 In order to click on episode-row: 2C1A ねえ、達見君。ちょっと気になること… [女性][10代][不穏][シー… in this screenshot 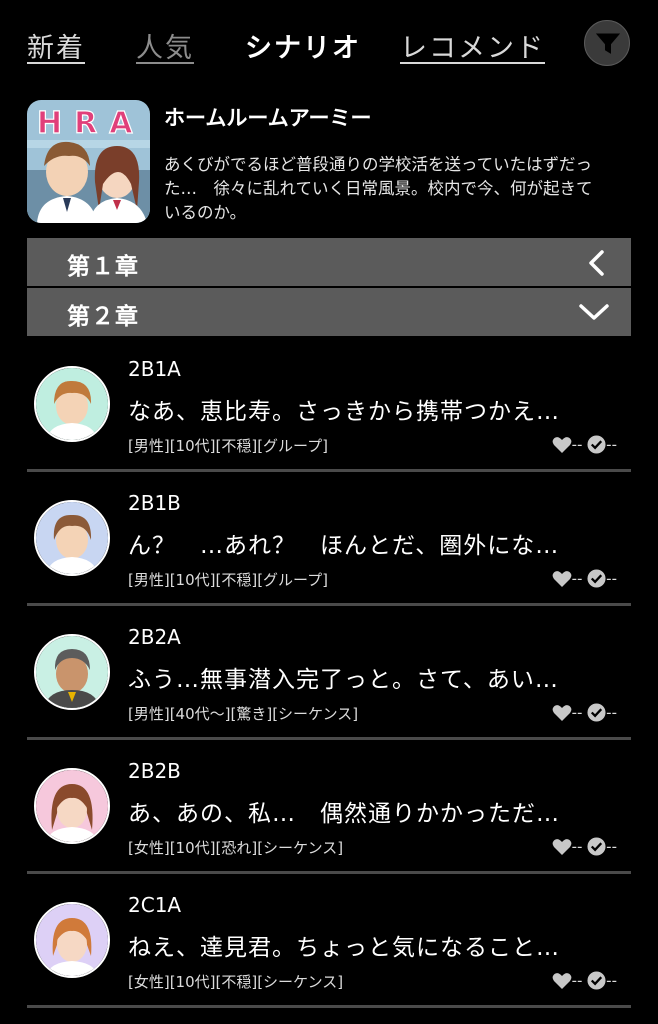, I will do `click(329, 942)`.